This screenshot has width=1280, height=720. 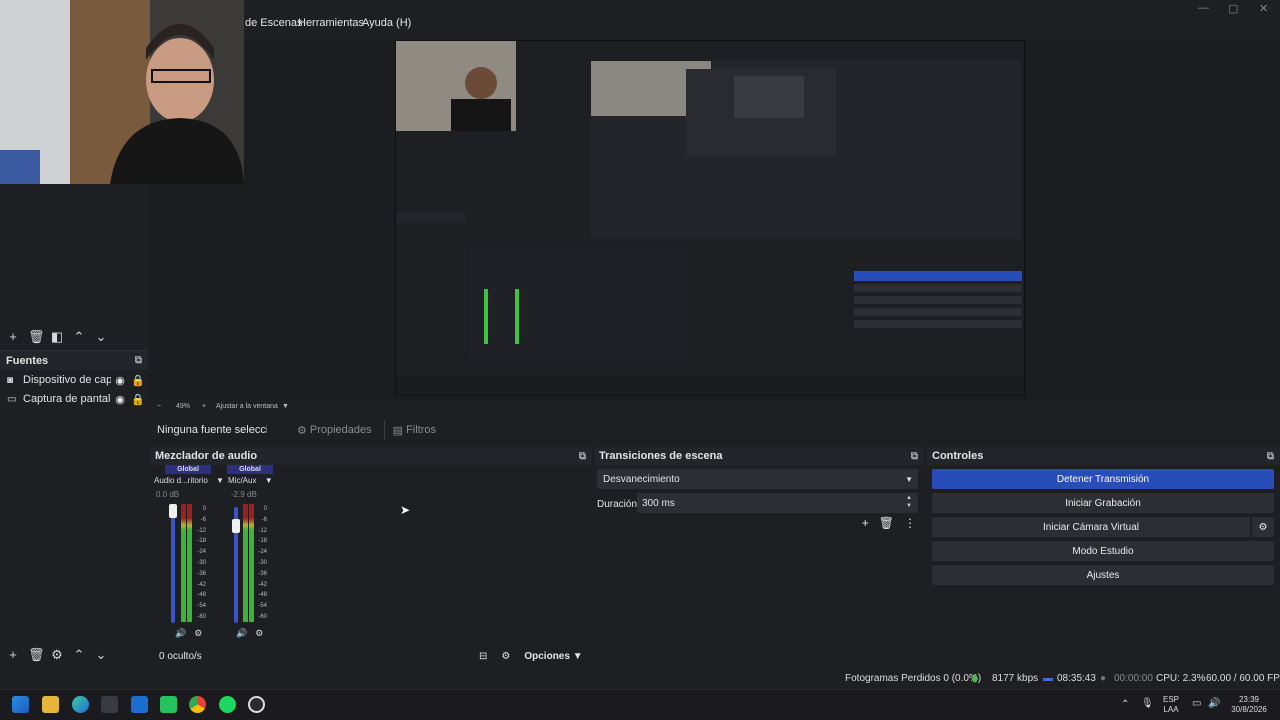 What do you see at coordinates (10, 380) in the screenshot?
I see `camera-icon: ◙` at bounding box center [10, 380].